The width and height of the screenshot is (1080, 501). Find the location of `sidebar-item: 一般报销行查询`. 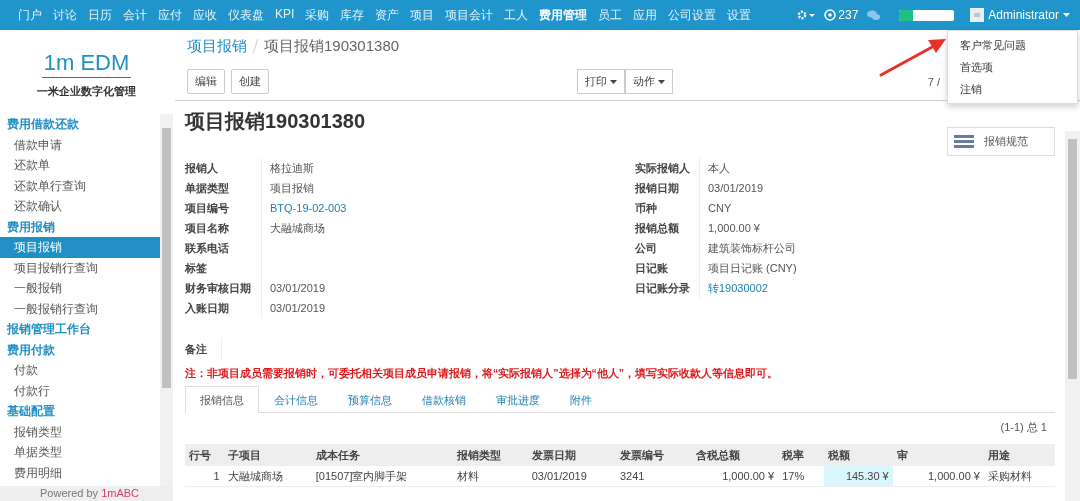

sidebar-item: 一般报销行查询 is located at coordinates (80, 308).